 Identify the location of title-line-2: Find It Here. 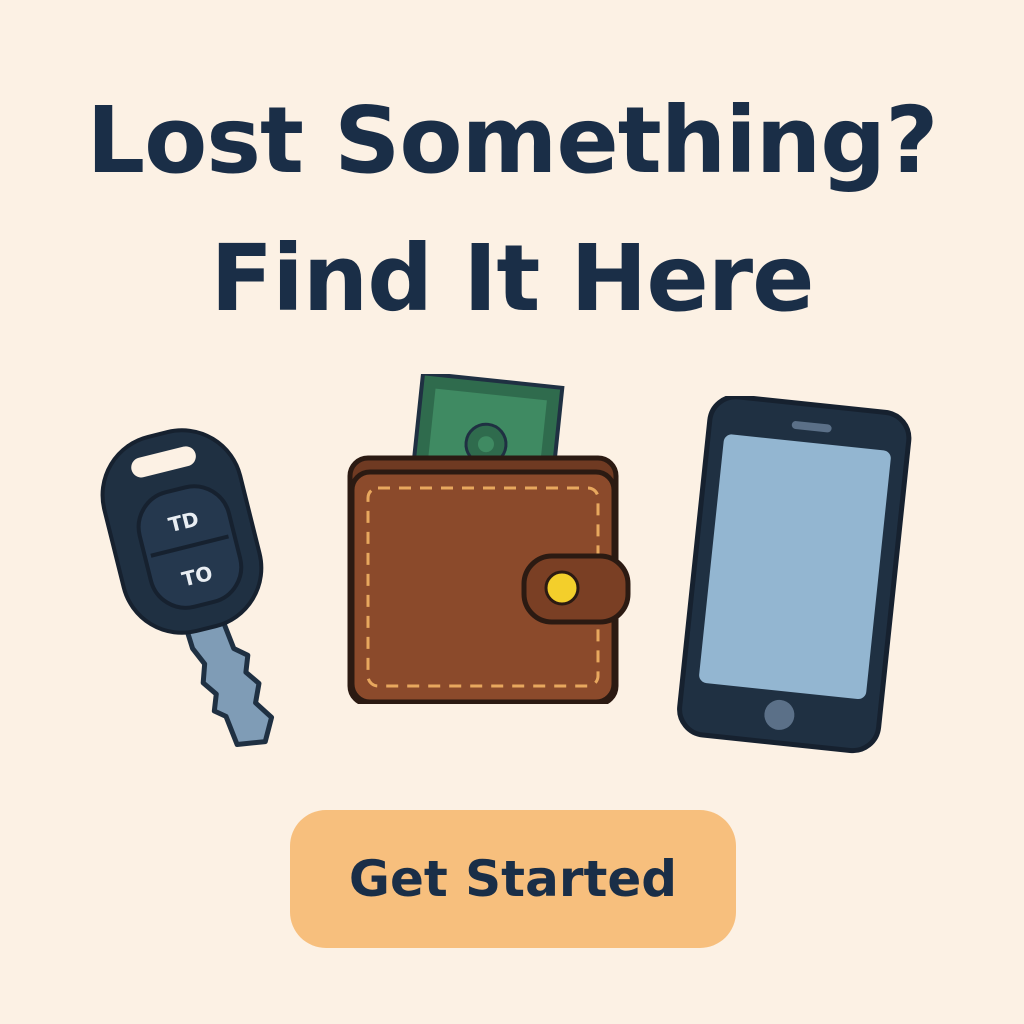
(512, 278).